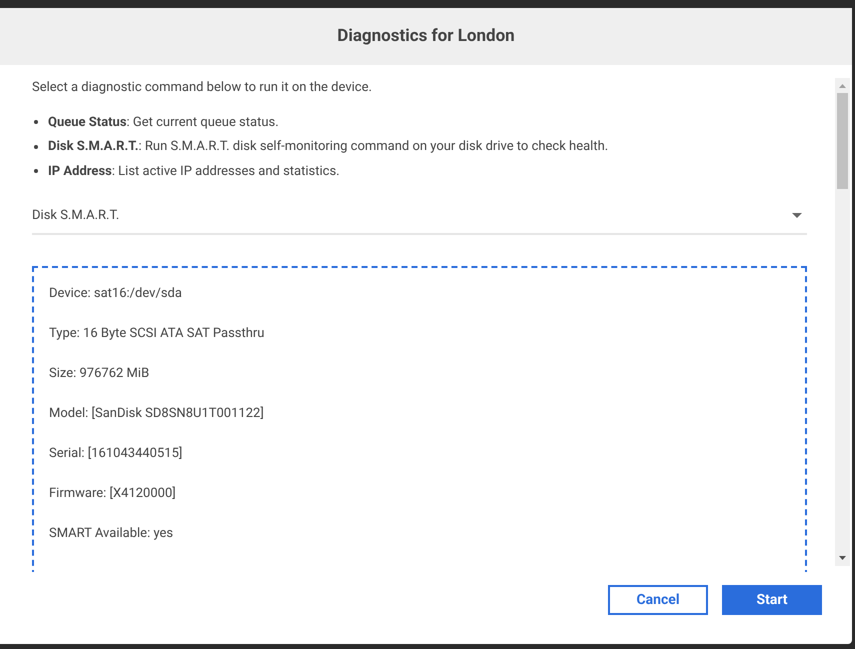 The width and height of the screenshot is (855, 649). What do you see at coordinates (658, 600) in the screenshot?
I see `cancel-button: Cancel` at bounding box center [658, 600].